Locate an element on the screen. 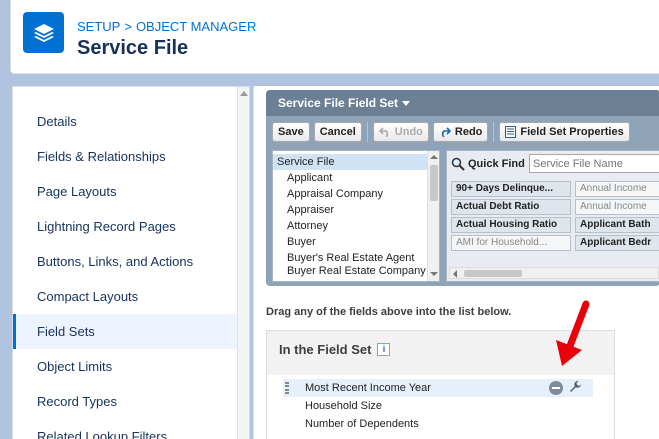 Image resolution: width=659 pixels, height=439 pixels. save-button: Save is located at coordinates (291, 132).